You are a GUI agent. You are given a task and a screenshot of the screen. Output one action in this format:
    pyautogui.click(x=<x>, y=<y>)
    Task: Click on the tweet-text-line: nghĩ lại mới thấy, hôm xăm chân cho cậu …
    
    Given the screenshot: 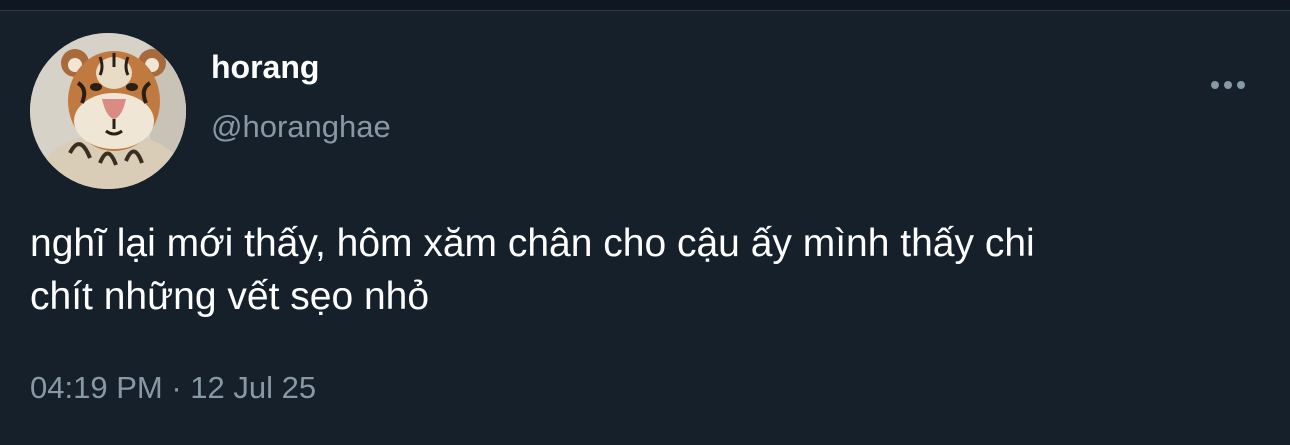 What is the action you would take?
    pyautogui.click(x=532, y=243)
    